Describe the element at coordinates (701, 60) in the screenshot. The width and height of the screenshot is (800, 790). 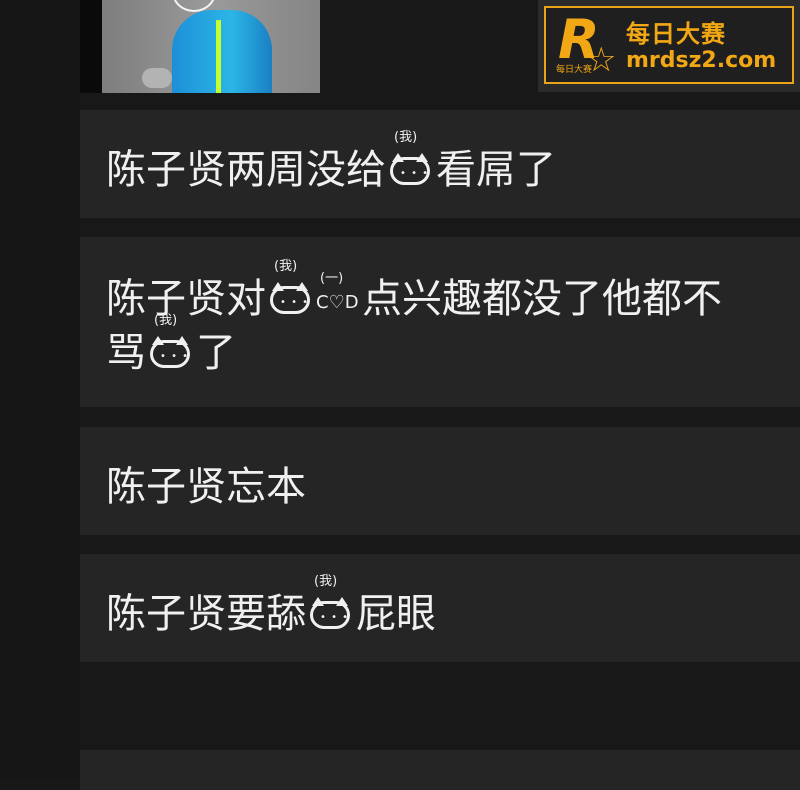
I see `logo-domain: mrdsz2.com` at that location.